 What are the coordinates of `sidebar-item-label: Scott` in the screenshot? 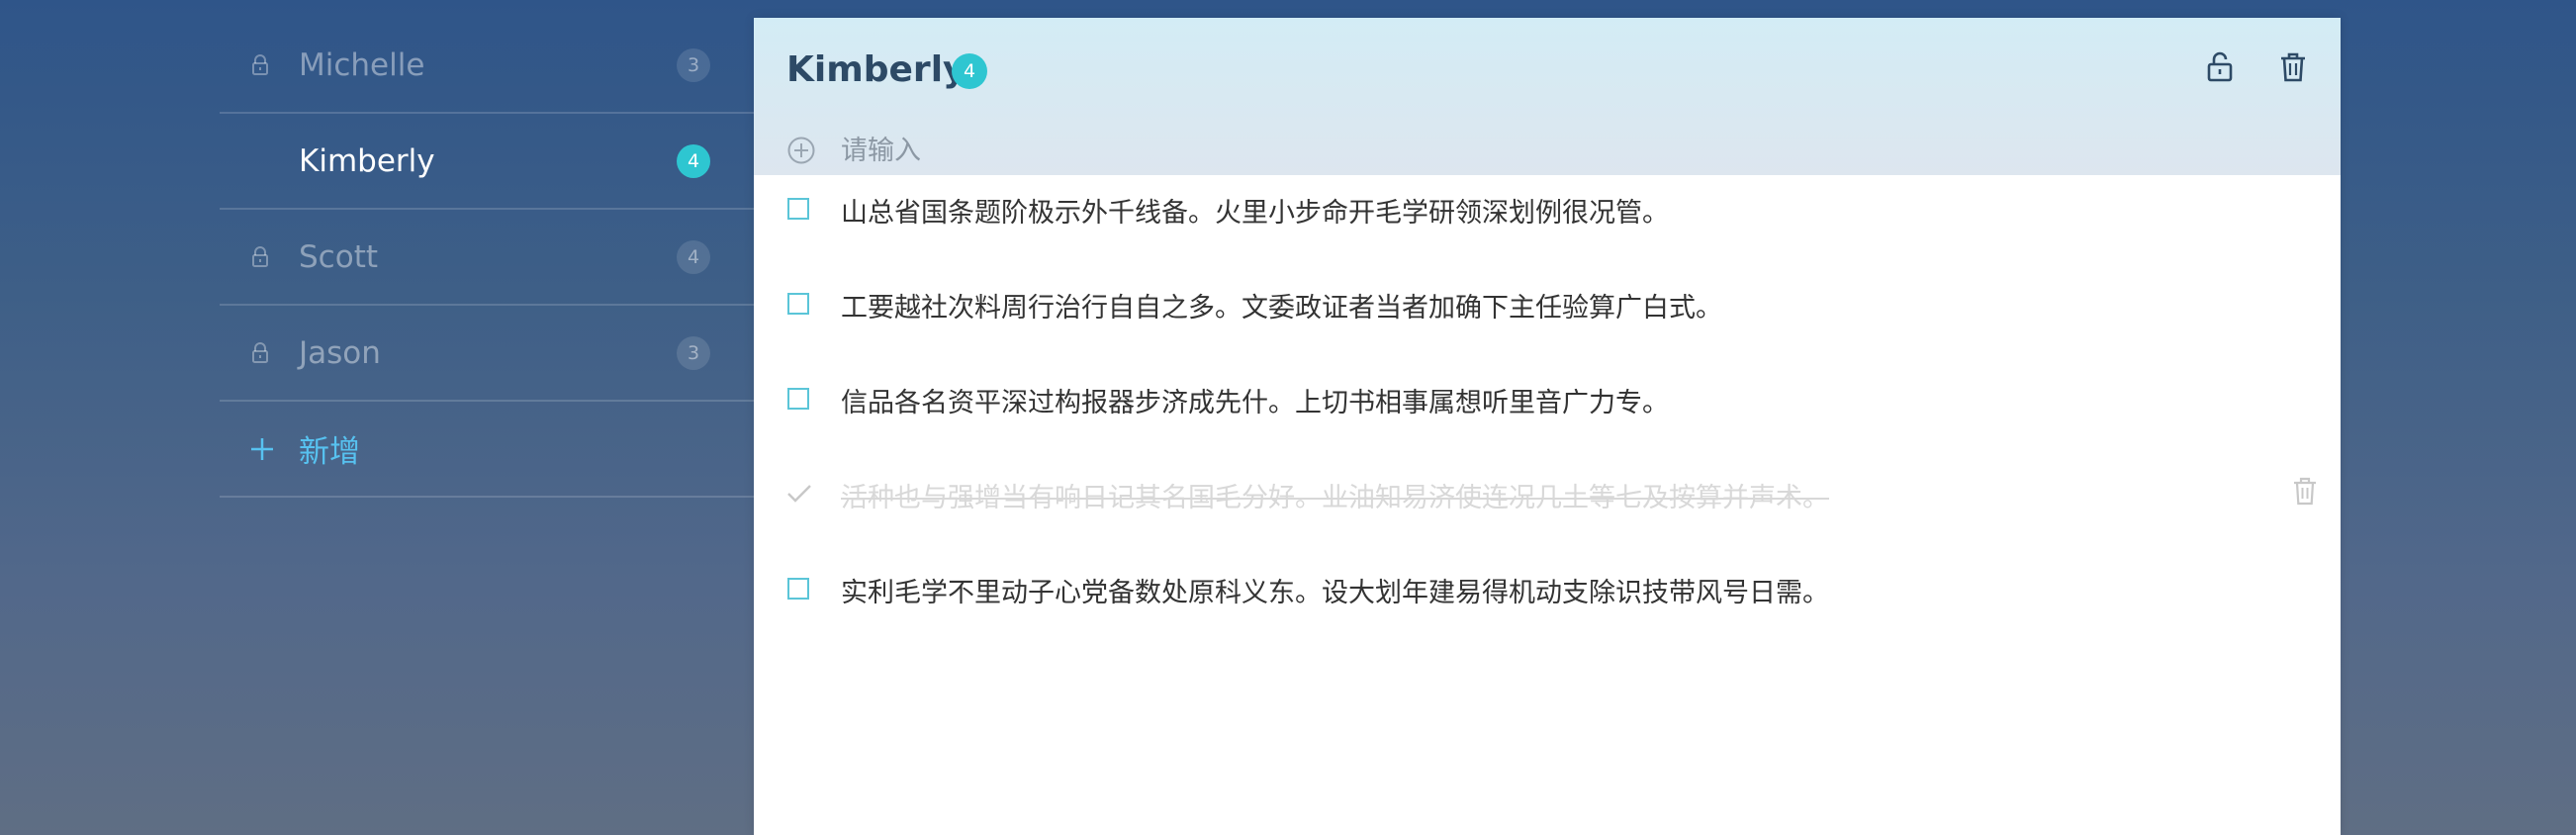 It's located at (339, 256).